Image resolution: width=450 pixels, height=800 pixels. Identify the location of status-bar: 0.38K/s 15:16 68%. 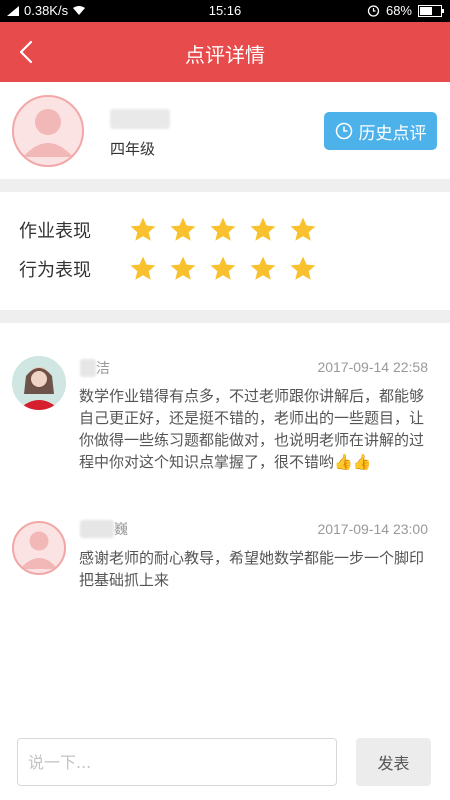
(225, 11).